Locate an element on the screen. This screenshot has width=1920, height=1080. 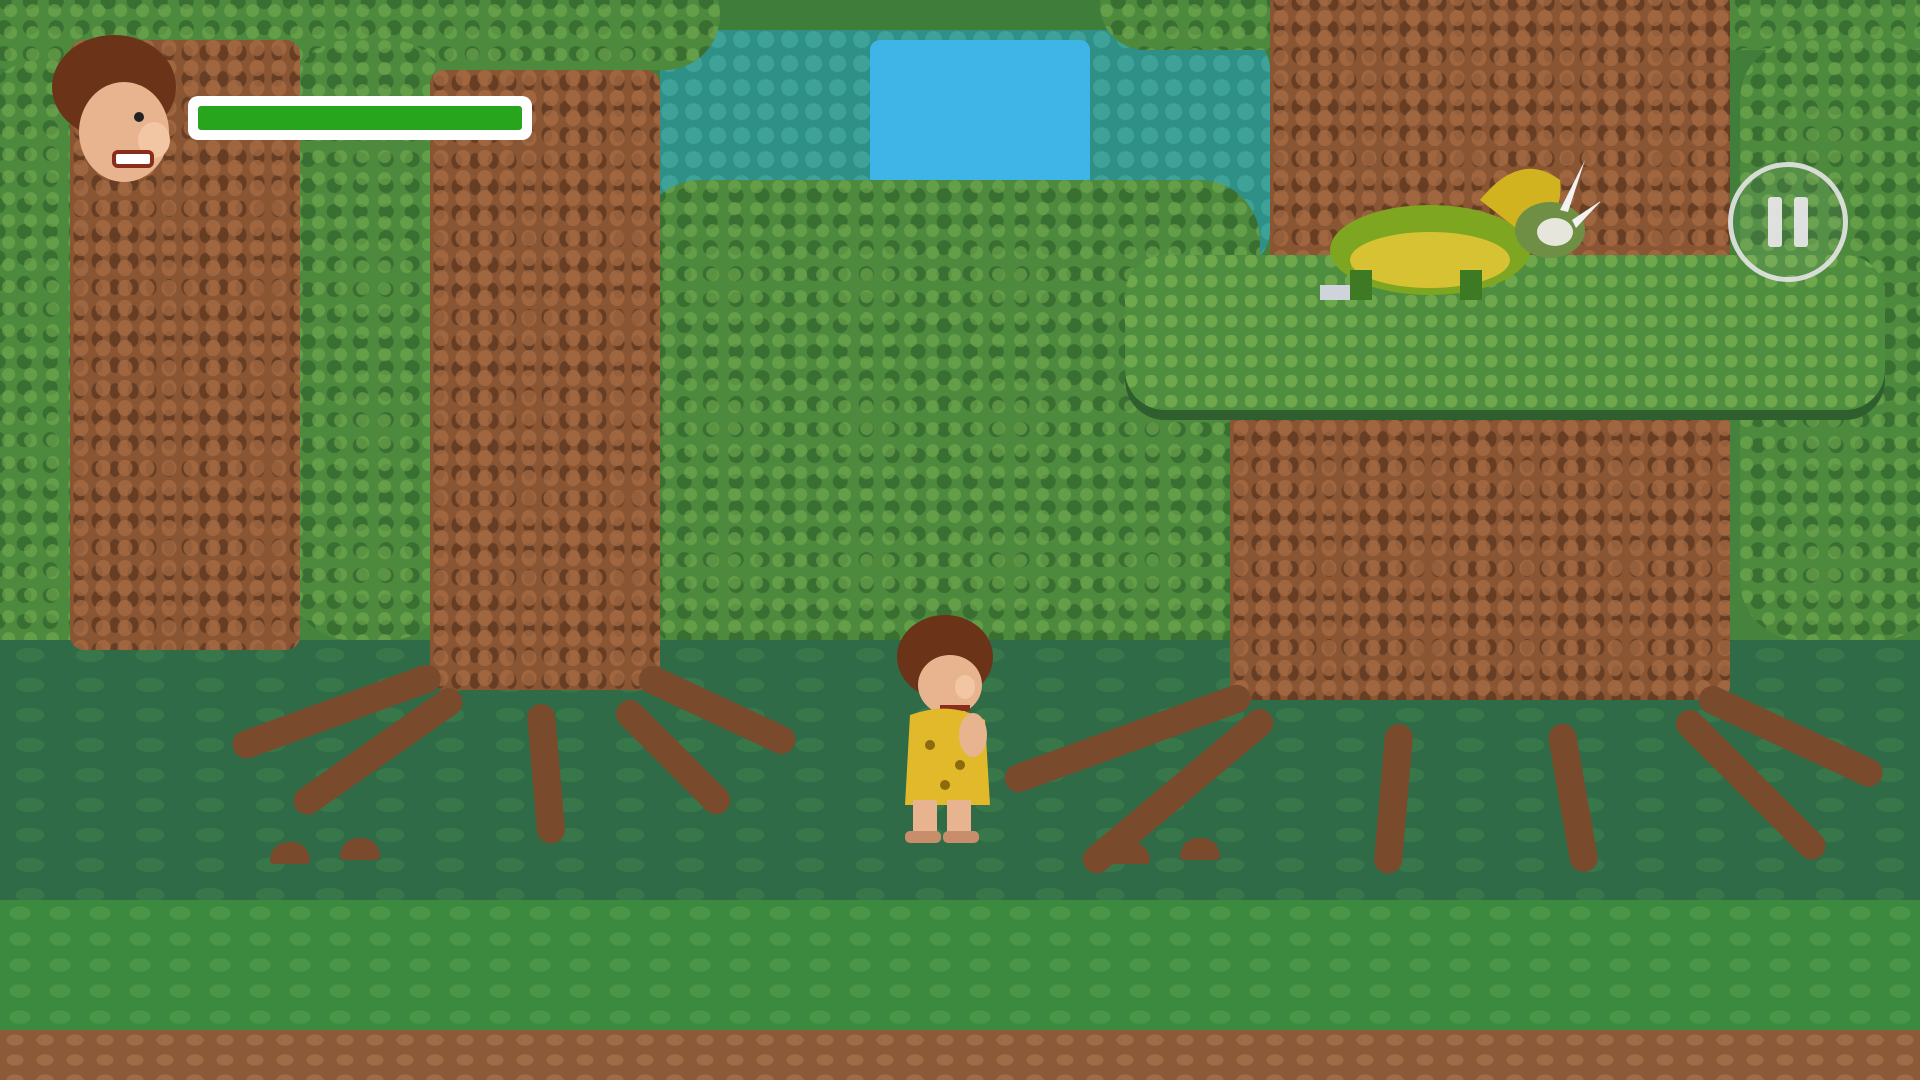
health-bar is located at coordinates (360, 118).